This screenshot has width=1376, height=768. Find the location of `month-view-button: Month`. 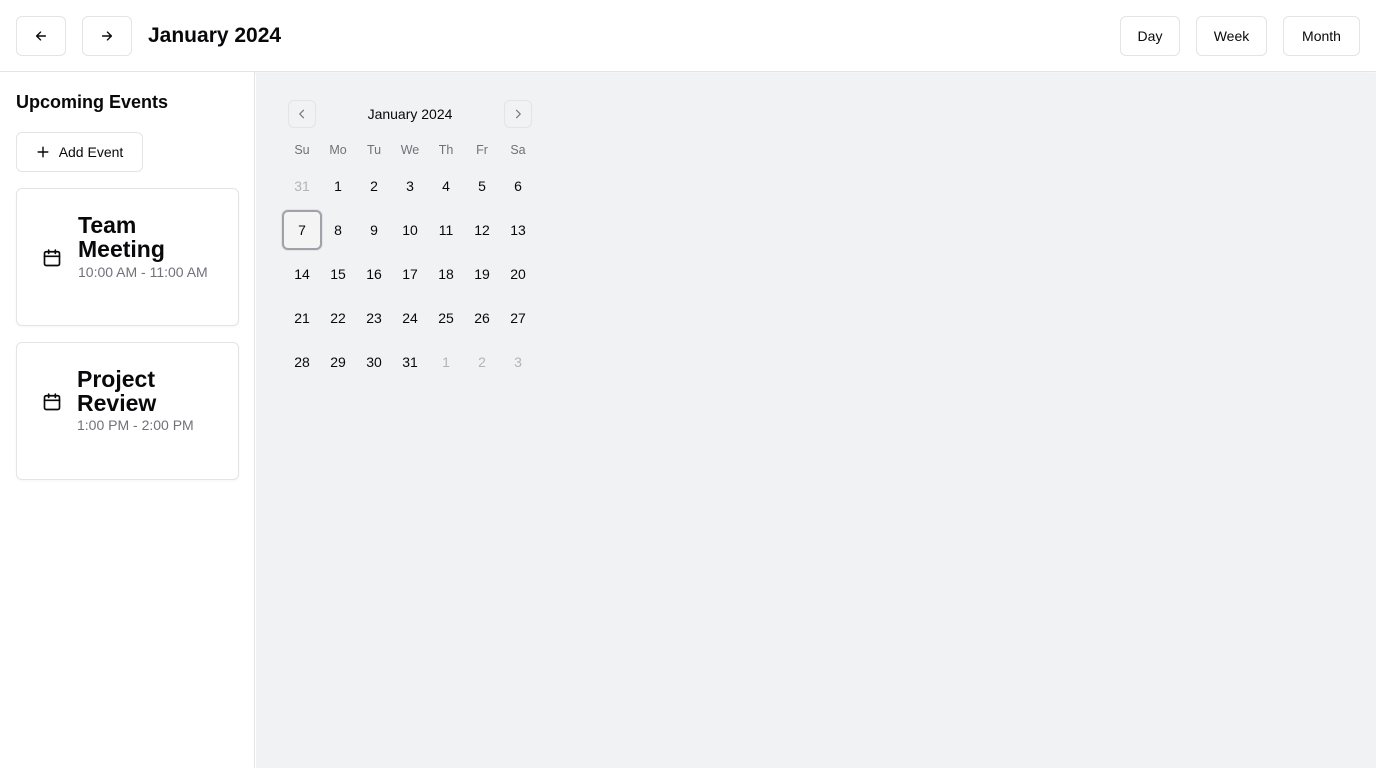

month-view-button: Month is located at coordinates (1321, 36).